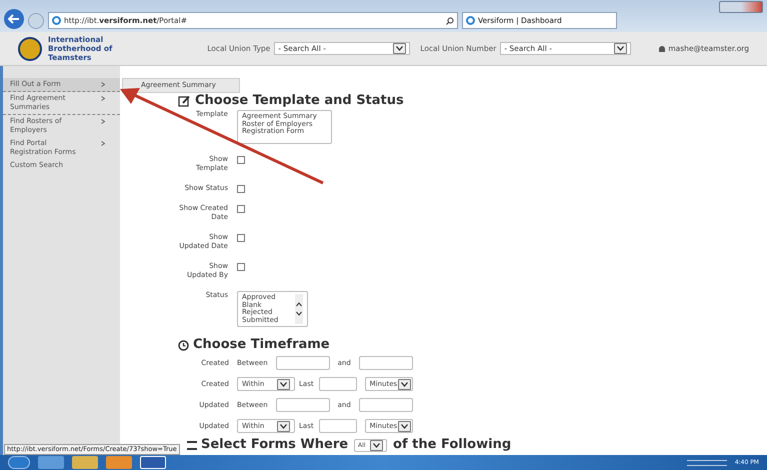  What do you see at coordinates (184, 101) in the screenshot?
I see `edit-icon` at bounding box center [184, 101].